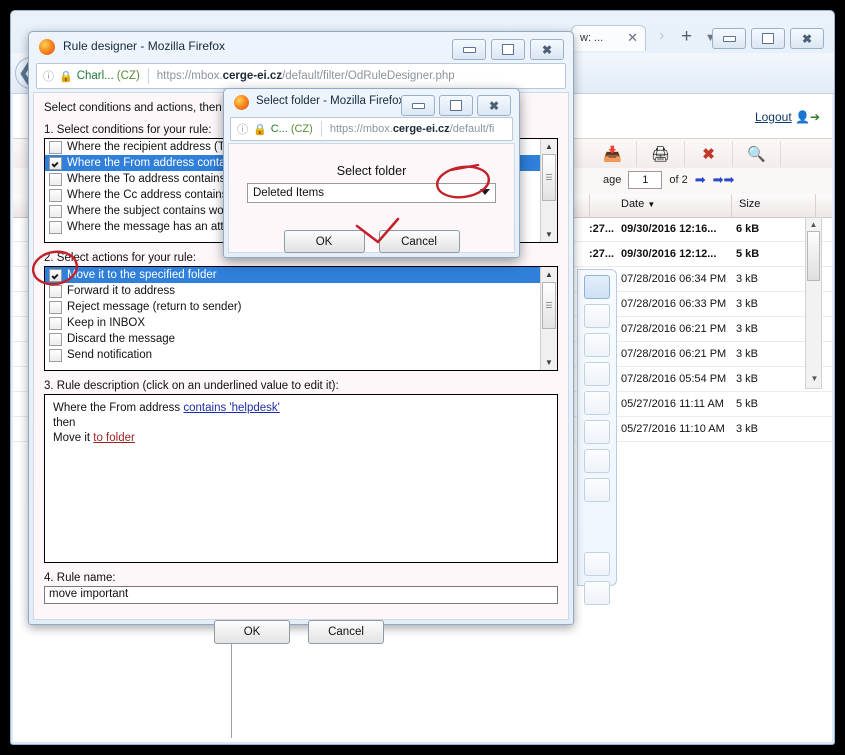  Describe the element at coordinates (148, 147) in the screenshot. I see `condition-label: Where the recipient address (To` at that location.